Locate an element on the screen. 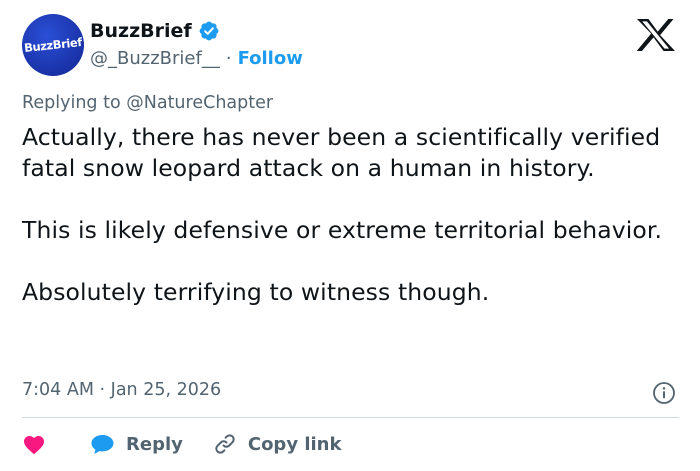 The width and height of the screenshot is (700, 471). replying-to-mention: @NatureChapter is located at coordinates (199, 103).